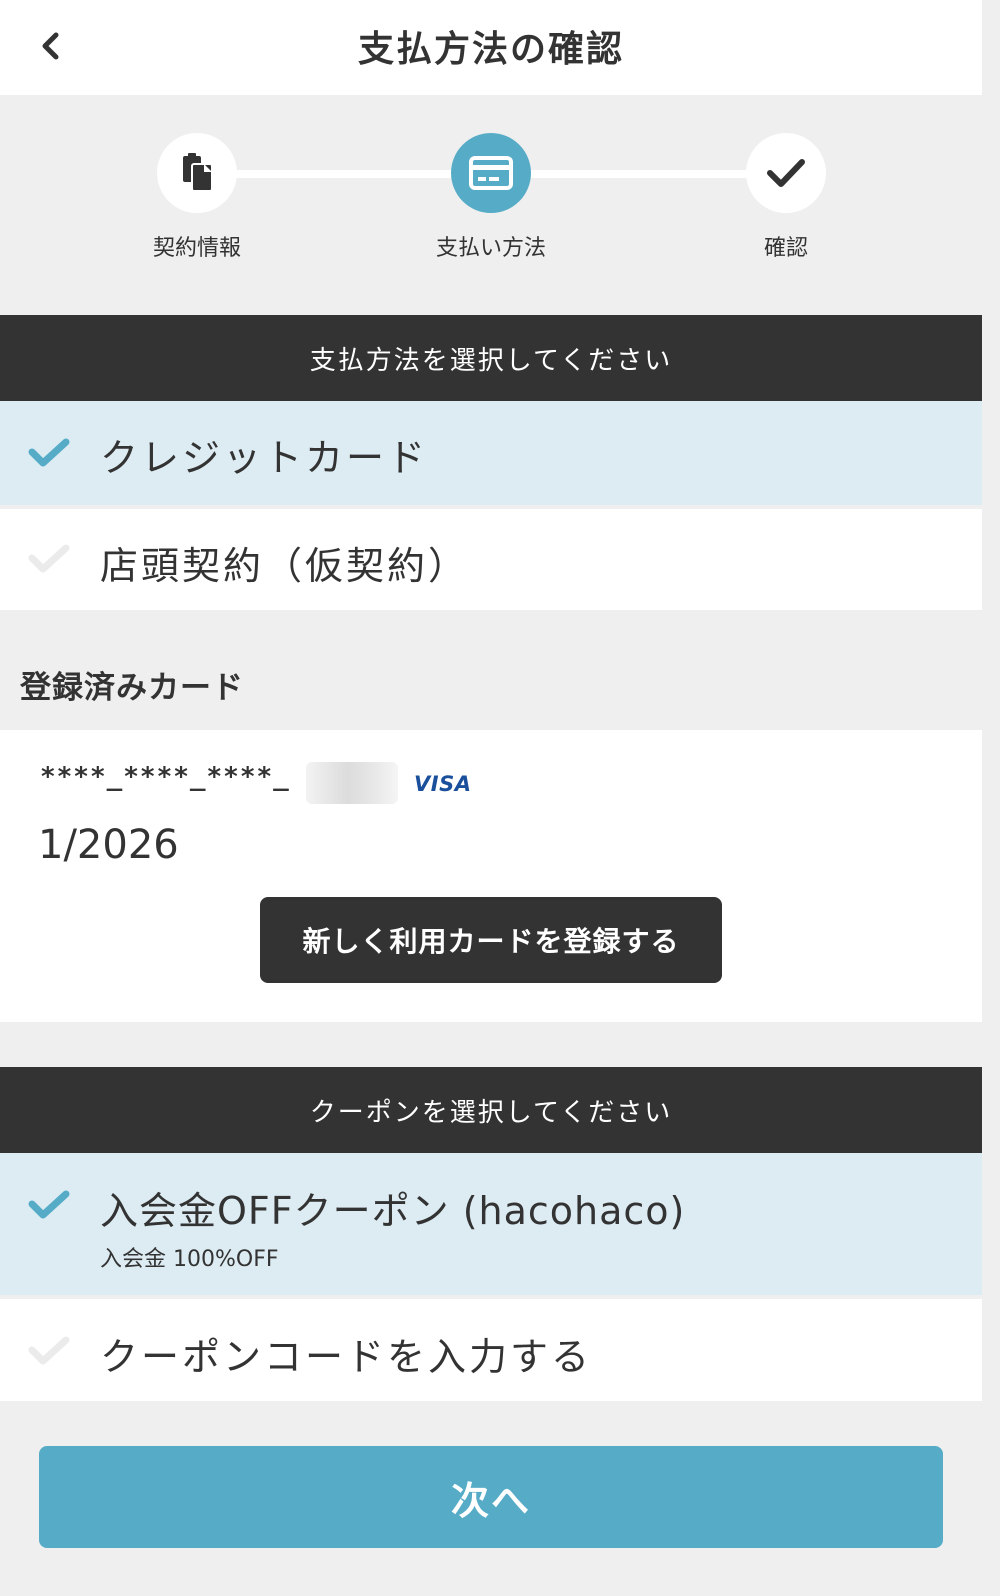 Image resolution: width=1000 pixels, height=1596 pixels. Describe the element at coordinates (491, 1497) in the screenshot. I see `next-button: 次へ` at that location.